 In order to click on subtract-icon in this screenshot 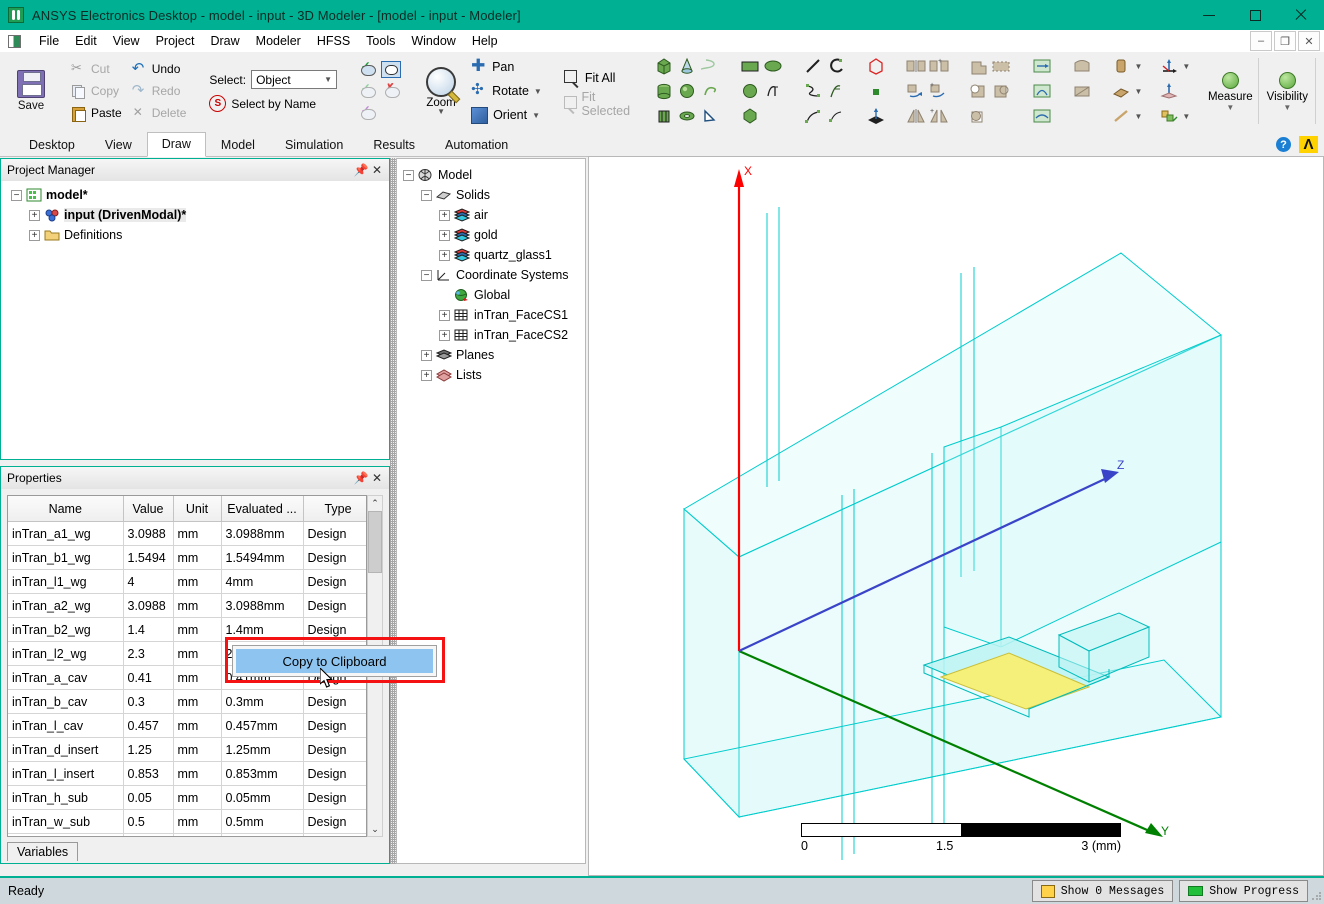, I will do `click(979, 91)`.